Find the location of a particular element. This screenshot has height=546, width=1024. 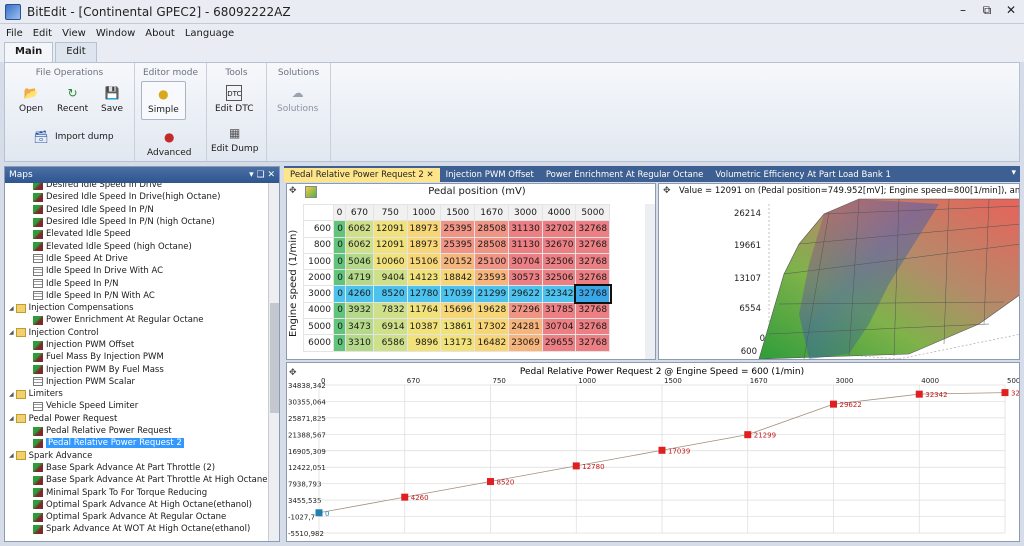

advanced-mode-button: ● Advanced is located at coordinates (169, 143).